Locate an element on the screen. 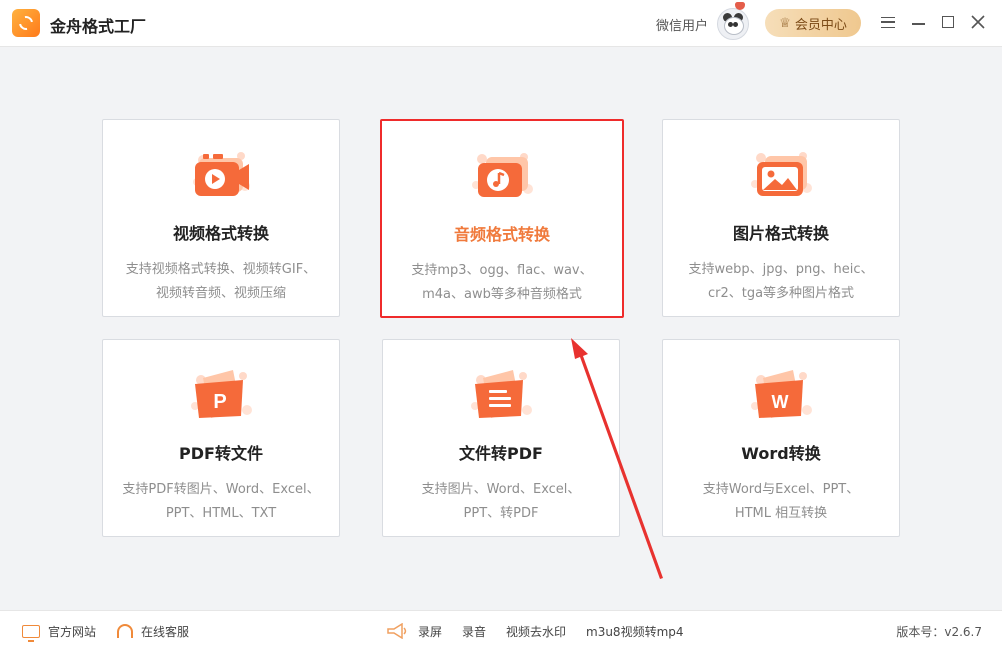  minimize-button is located at coordinates (918, 22).